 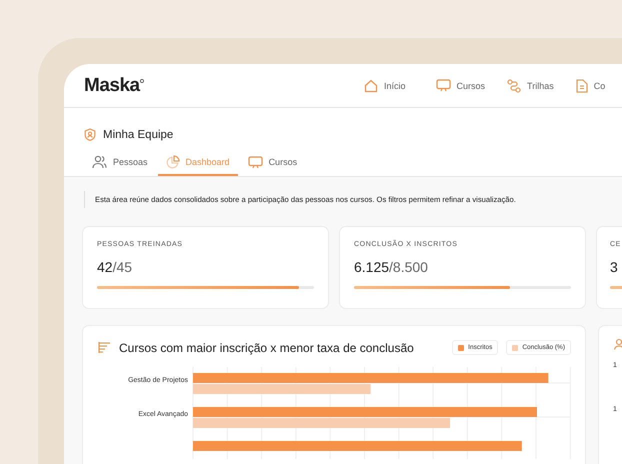 I want to click on tab: Cursos, so click(x=273, y=165).